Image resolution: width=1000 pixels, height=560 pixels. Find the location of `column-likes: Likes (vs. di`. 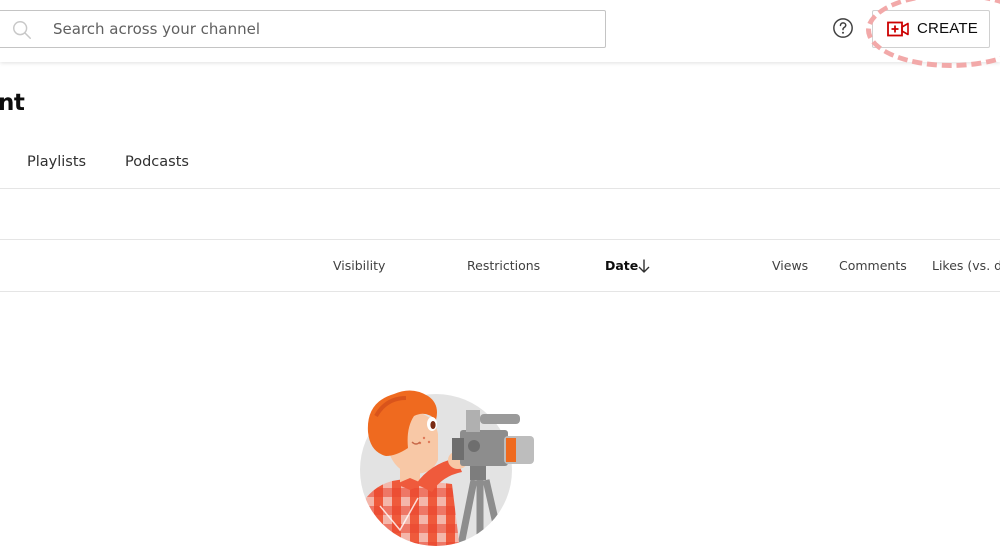

column-likes: Likes (vs. di is located at coordinates (966, 265).